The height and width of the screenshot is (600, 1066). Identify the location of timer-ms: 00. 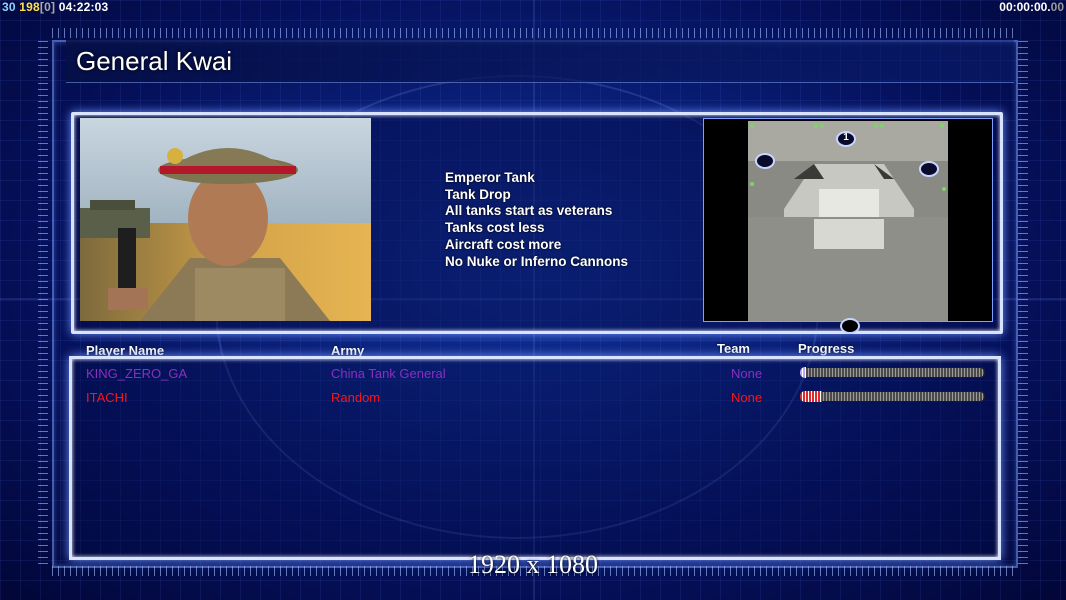
(1057, 7).